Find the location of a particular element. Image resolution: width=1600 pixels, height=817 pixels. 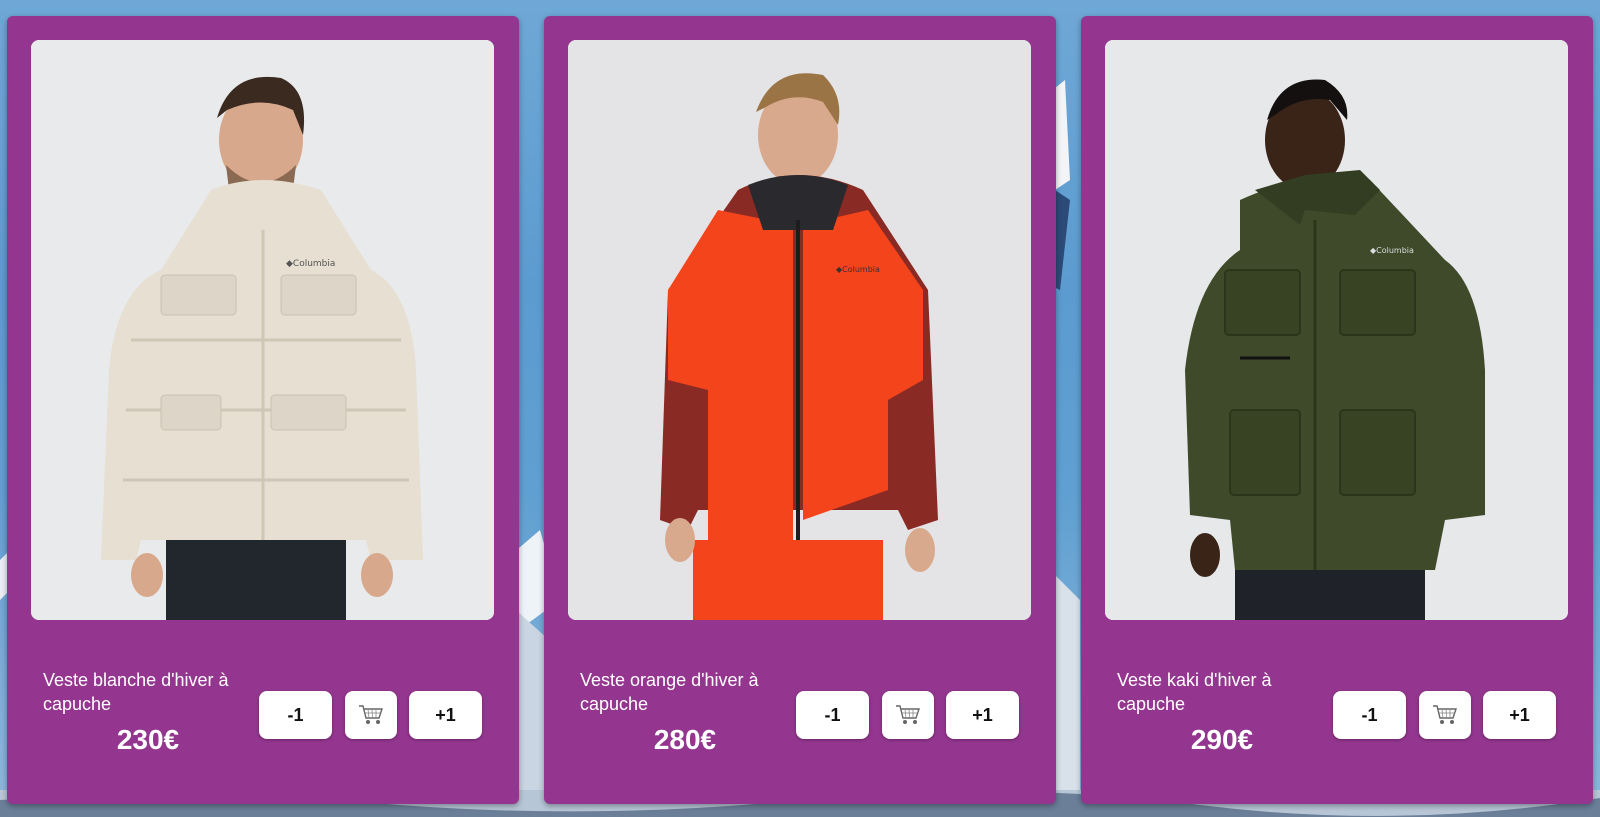

product-name: Veste blanche d'hiver à capuche is located at coordinates (136, 692).